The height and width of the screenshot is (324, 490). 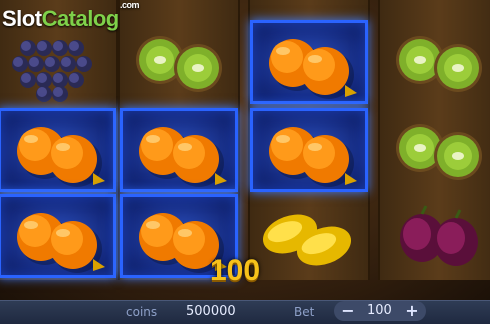 I want to click on lemon-symbol, so click(x=309, y=236).